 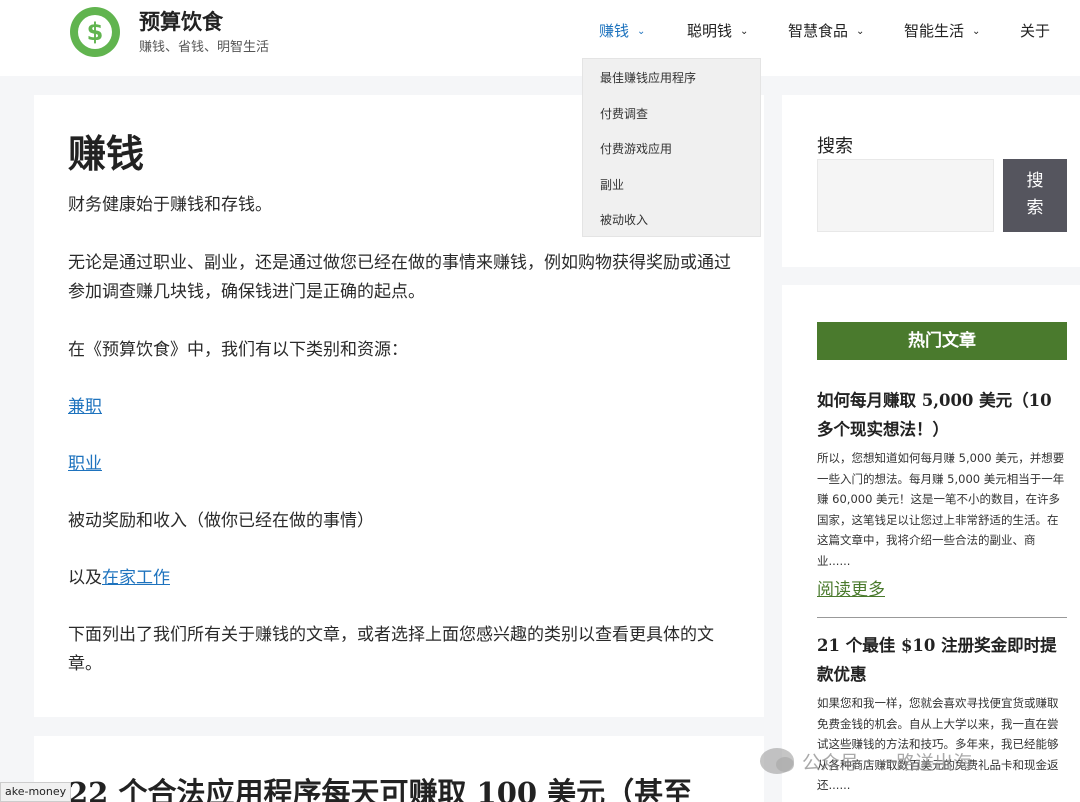 What do you see at coordinates (818, 31) in the screenshot?
I see `nav-label: 智慧食品` at bounding box center [818, 31].